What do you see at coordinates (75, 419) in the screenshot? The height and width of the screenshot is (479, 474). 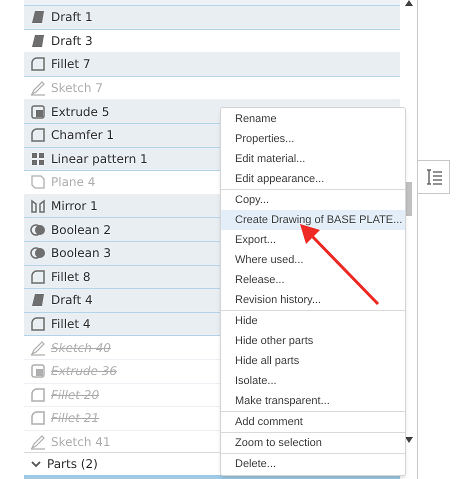 I see `feature-label: Fillet 21` at bounding box center [75, 419].